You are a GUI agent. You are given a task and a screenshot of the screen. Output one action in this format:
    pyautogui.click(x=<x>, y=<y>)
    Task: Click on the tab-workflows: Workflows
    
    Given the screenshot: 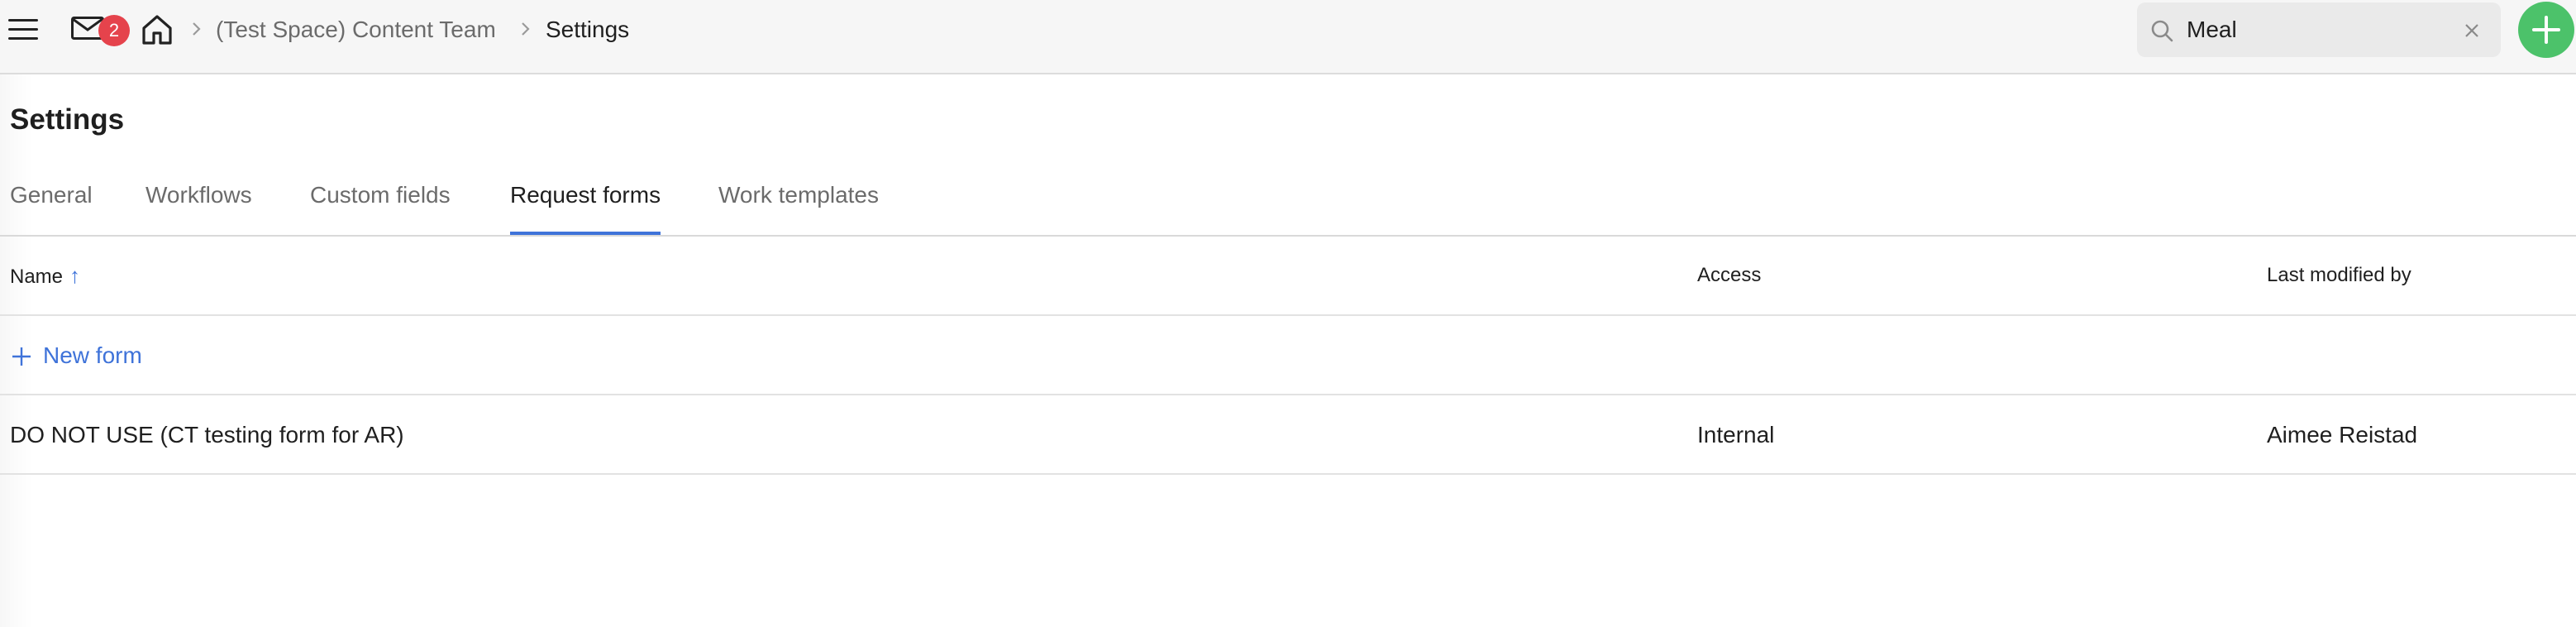 What is the action you would take?
    pyautogui.click(x=198, y=207)
    